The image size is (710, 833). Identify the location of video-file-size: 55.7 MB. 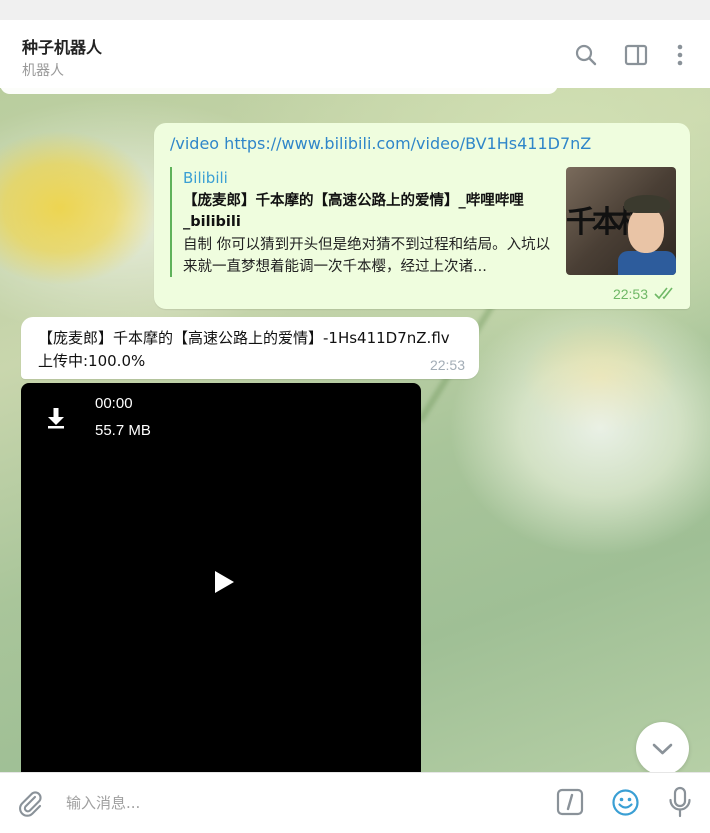
(123, 430).